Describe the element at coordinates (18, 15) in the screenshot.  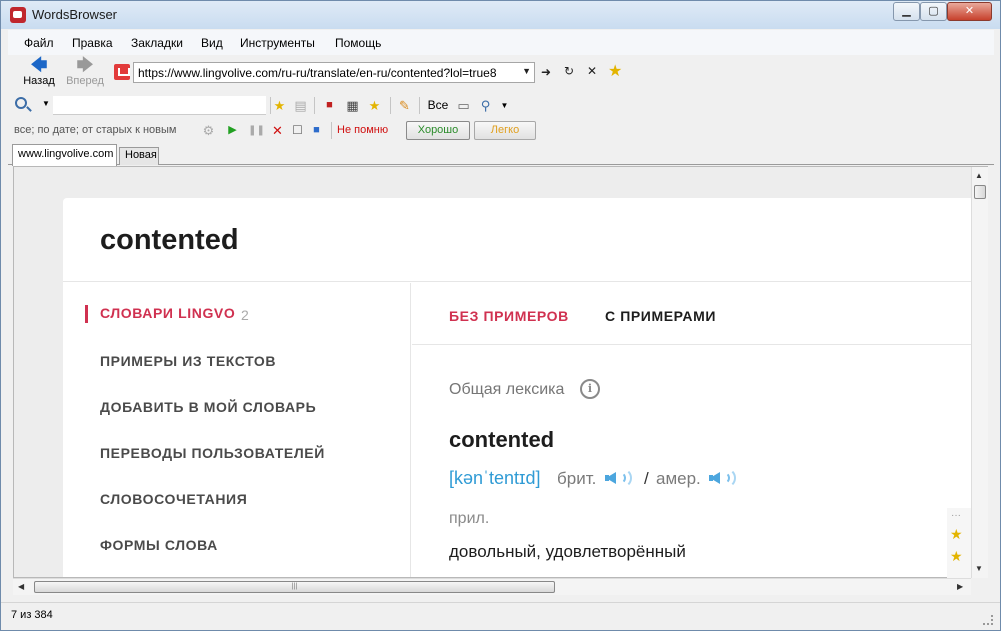
I see `app-icon` at that location.